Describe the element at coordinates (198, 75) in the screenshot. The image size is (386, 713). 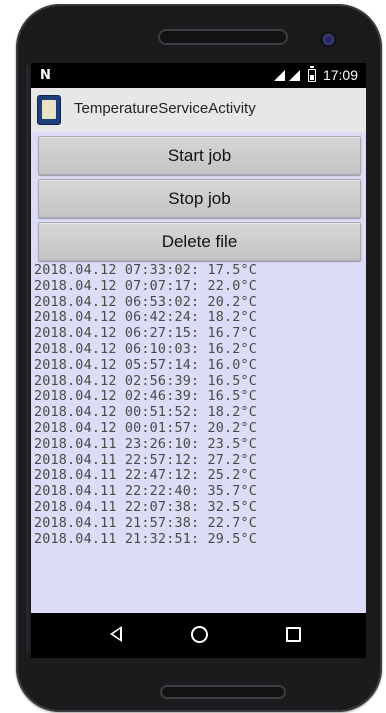
I see `status-bar: N 17:09` at that location.